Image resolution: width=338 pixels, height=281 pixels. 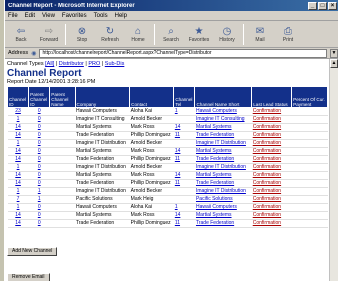 What do you see at coordinates (18, 97) in the screenshot?
I see `column-header: Channel ID` at bounding box center [18, 97].